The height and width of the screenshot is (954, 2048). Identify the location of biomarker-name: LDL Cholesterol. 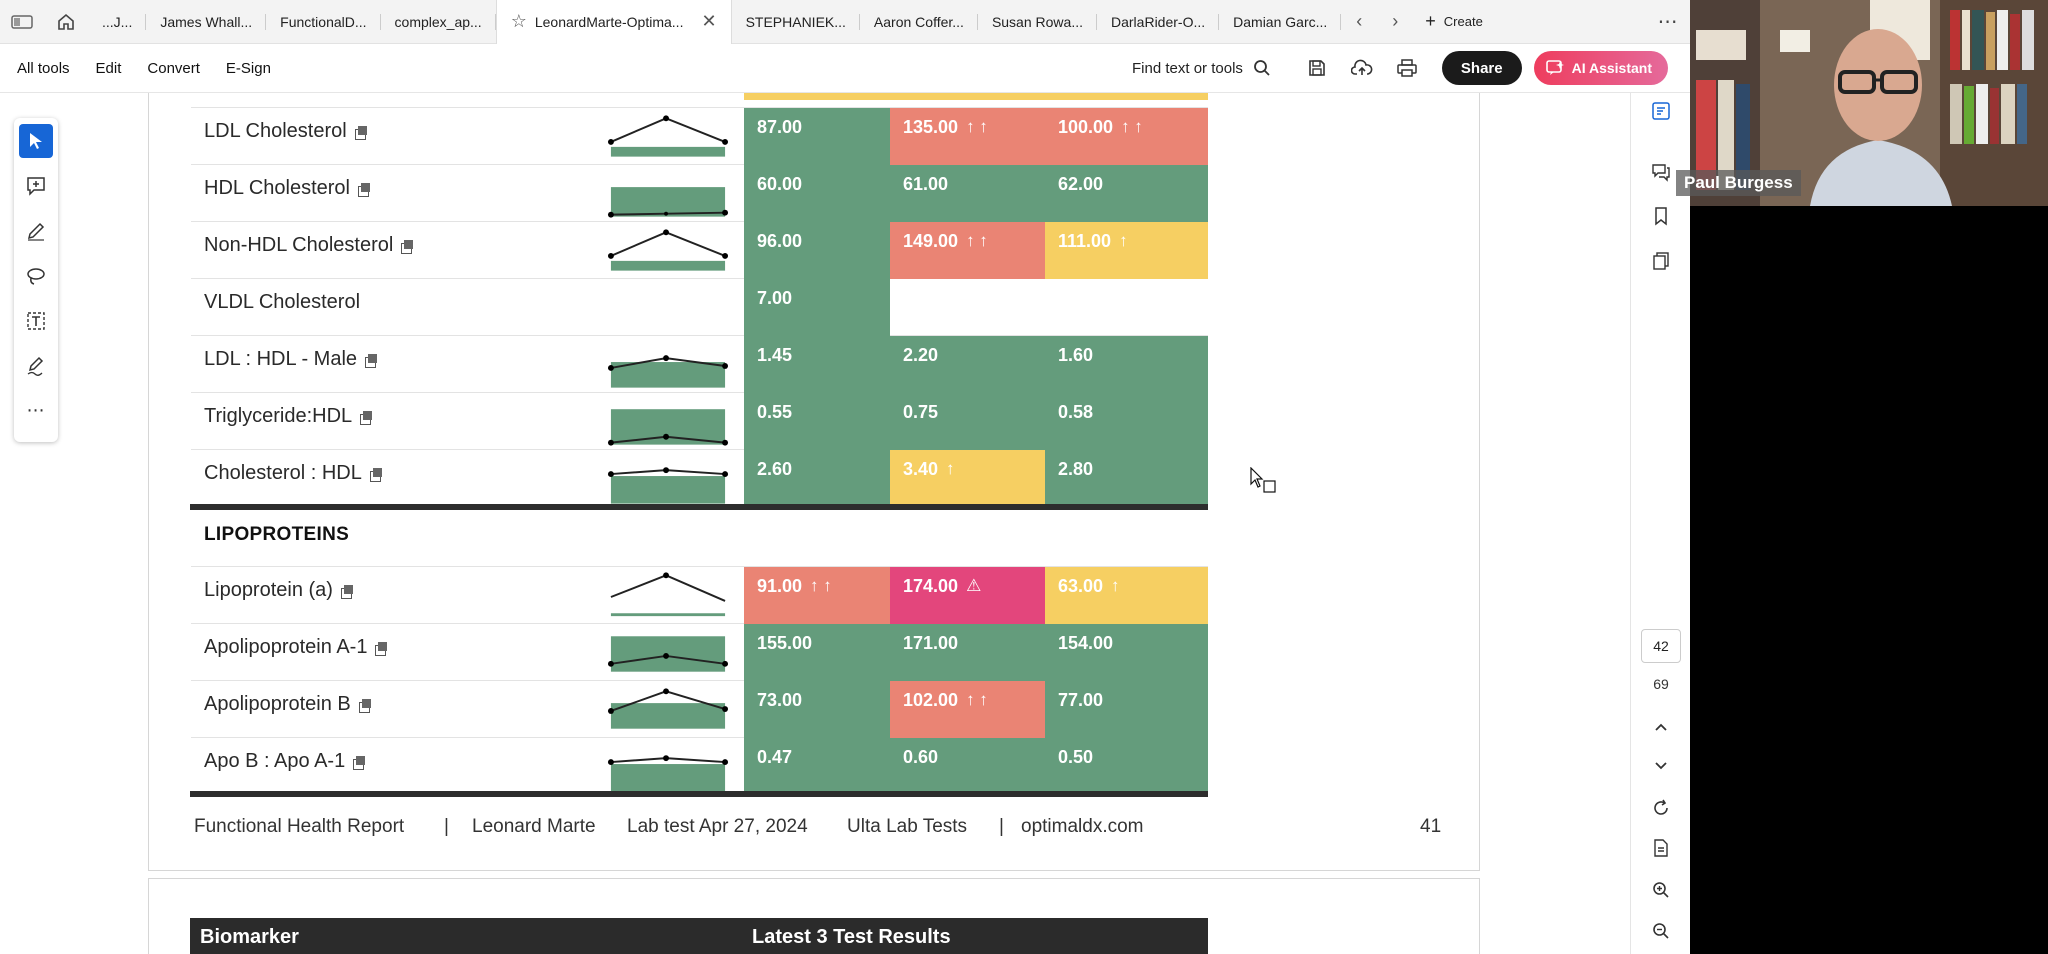
(285, 131).